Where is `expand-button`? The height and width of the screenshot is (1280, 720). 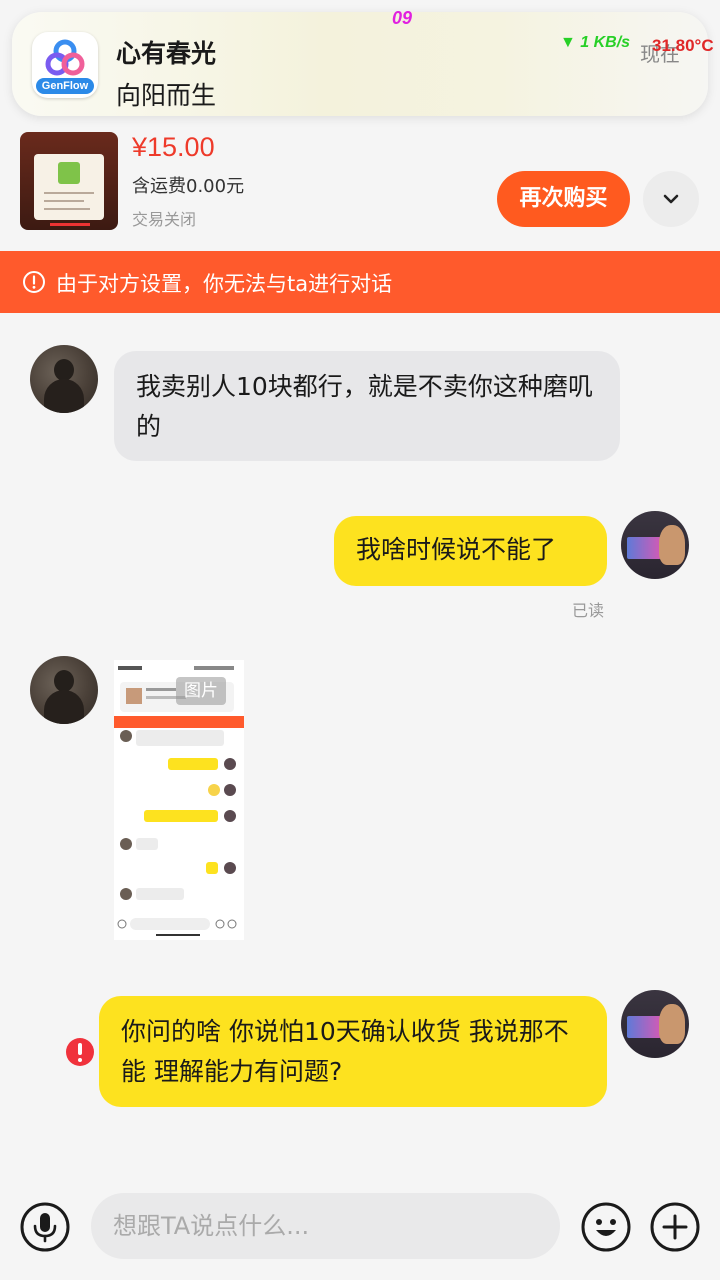
expand-button is located at coordinates (671, 199).